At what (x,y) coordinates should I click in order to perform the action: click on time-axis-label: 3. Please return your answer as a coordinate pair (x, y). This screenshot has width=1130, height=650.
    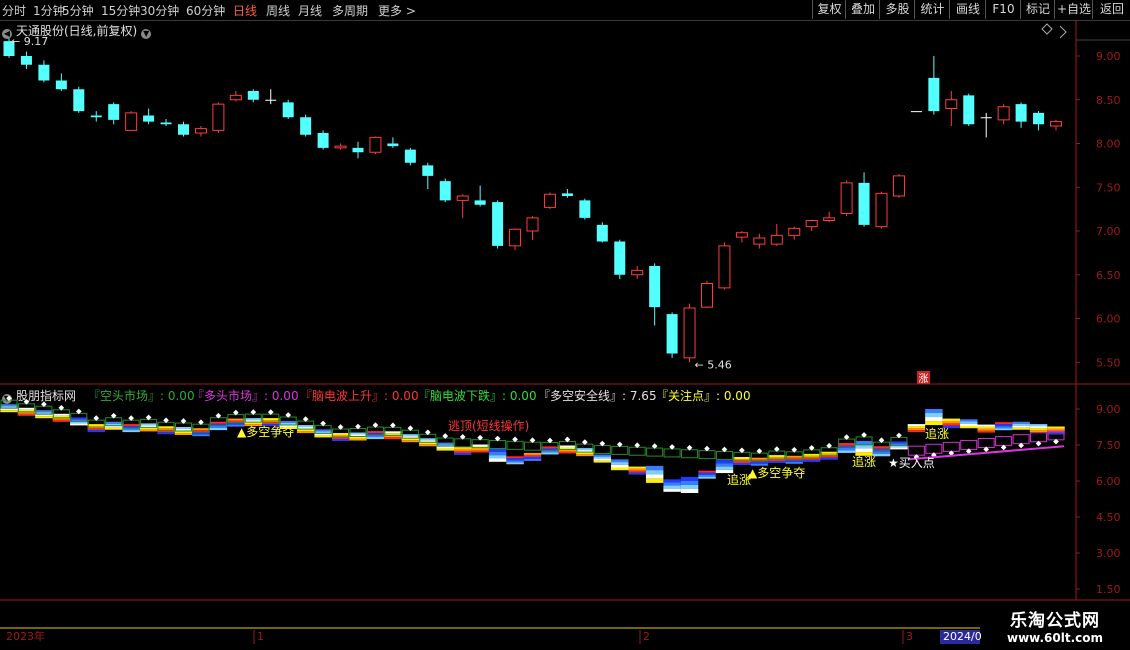
    Looking at the image, I should click on (909, 636).